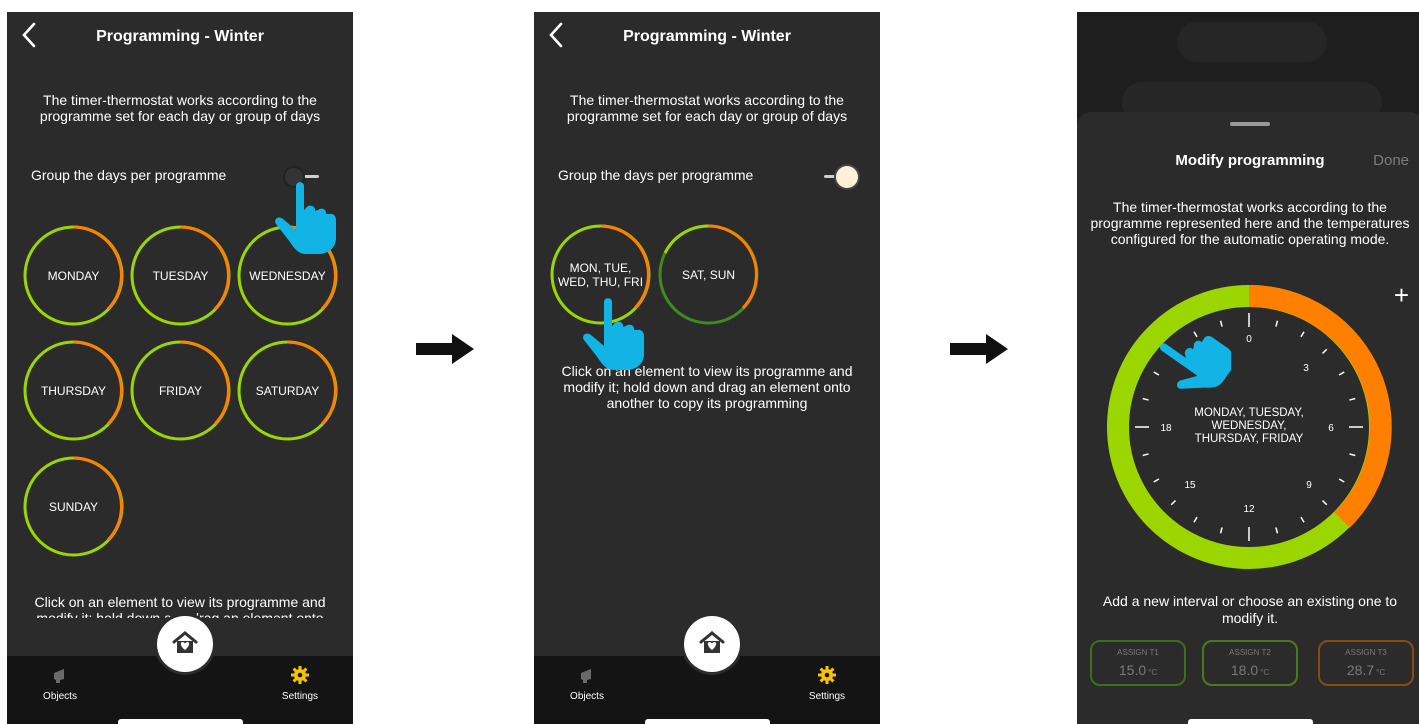  Describe the element at coordinates (1249, 413) in the screenshot. I see `clock-center-line: MONDAY, TUESDAY,` at that location.